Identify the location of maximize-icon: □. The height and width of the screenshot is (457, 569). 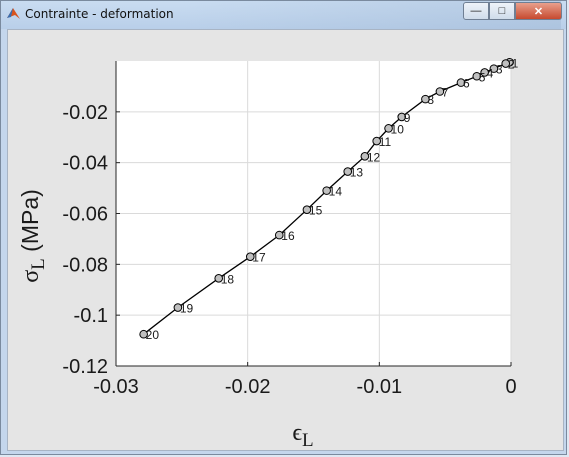
(502, 11).